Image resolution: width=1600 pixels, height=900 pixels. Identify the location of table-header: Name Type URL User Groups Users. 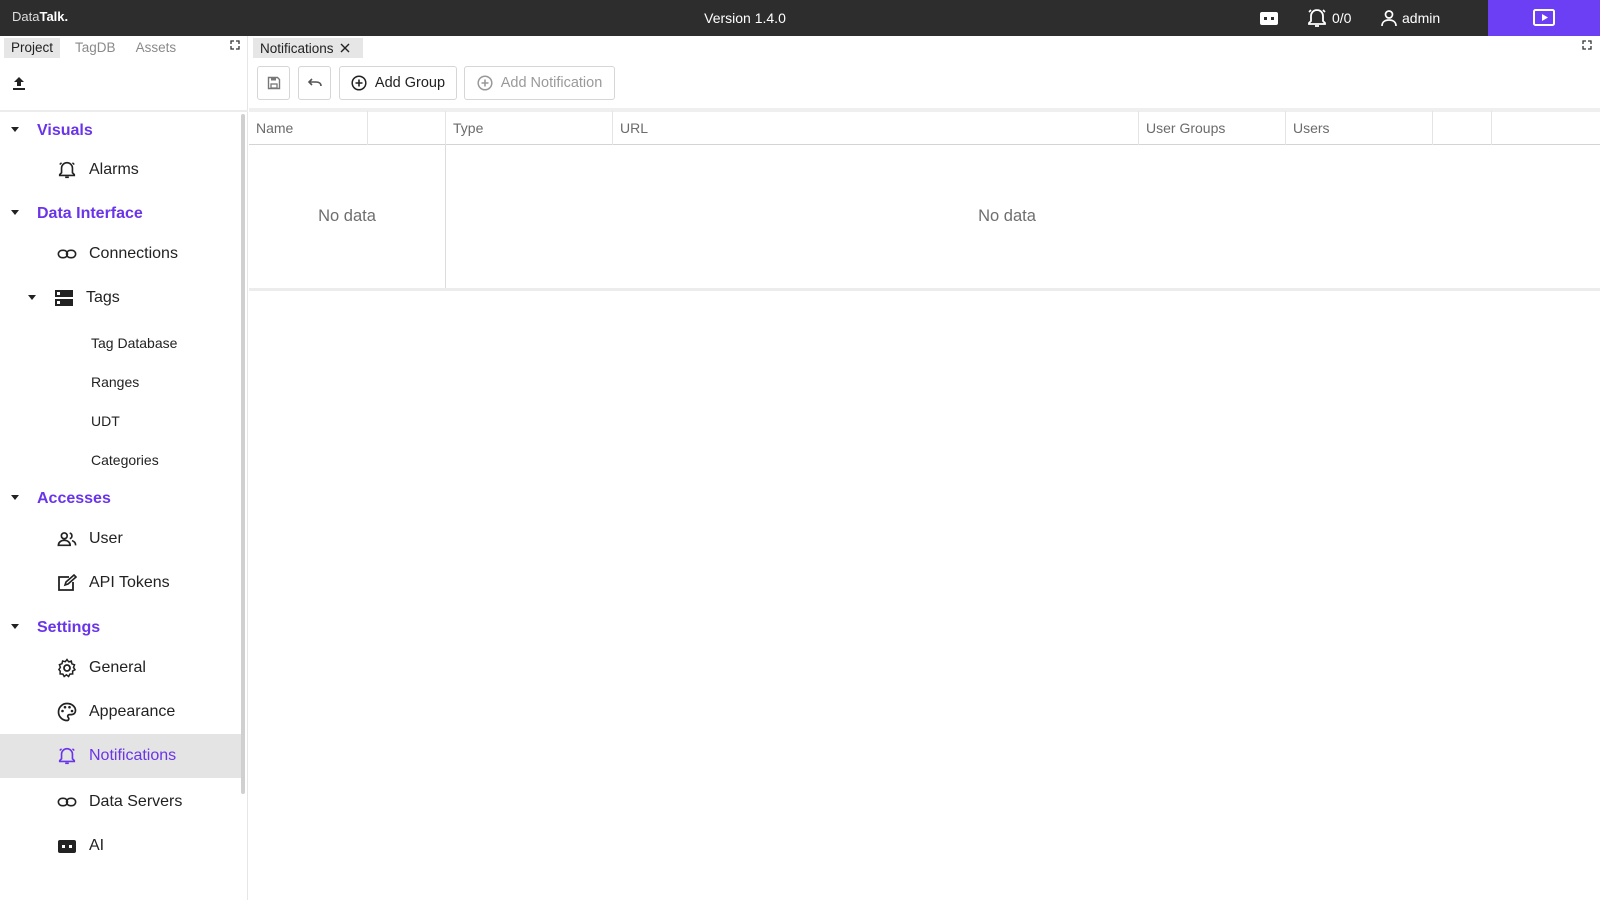
(924, 128).